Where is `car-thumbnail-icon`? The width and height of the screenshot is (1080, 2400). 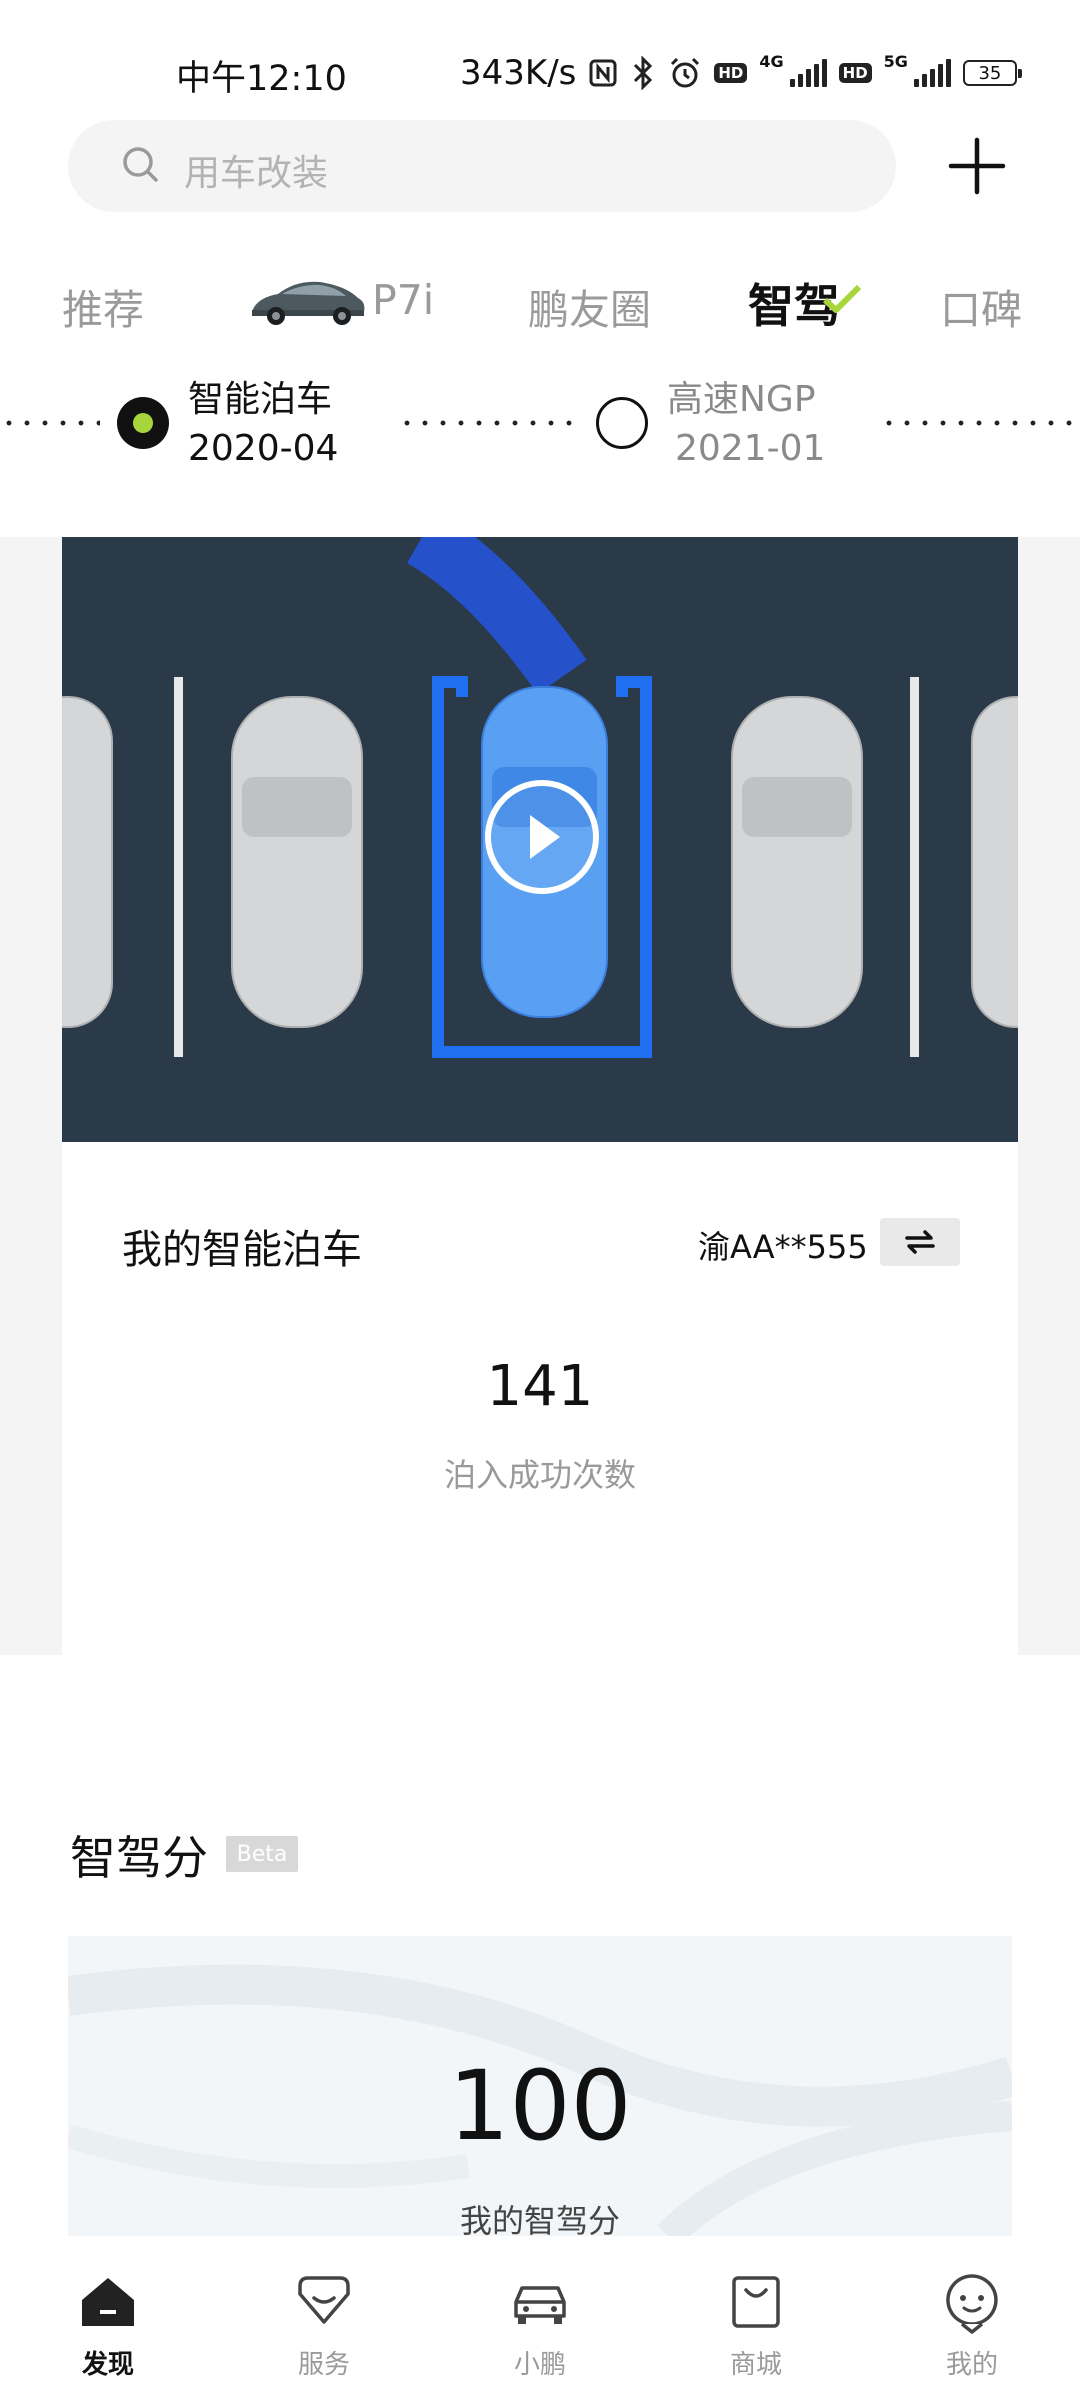 car-thumbnail-icon is located at coordinates (308, 303).